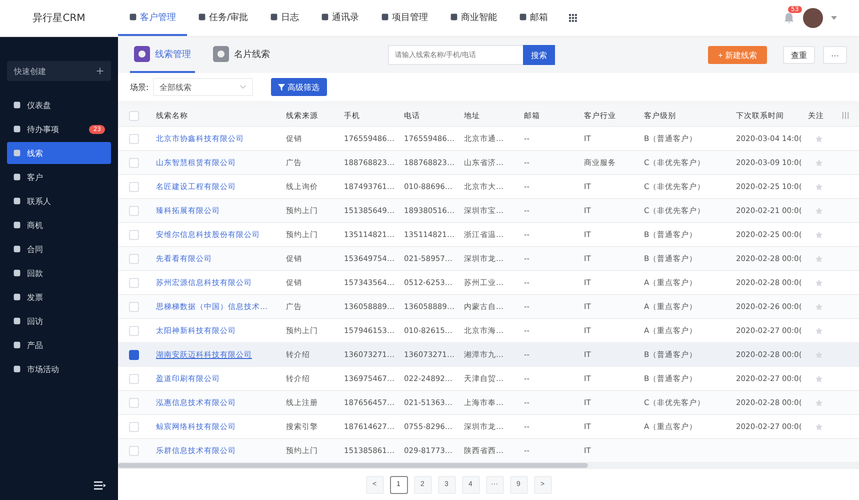  I want to click on nav-tab: 通讯录, so click(340, 18).